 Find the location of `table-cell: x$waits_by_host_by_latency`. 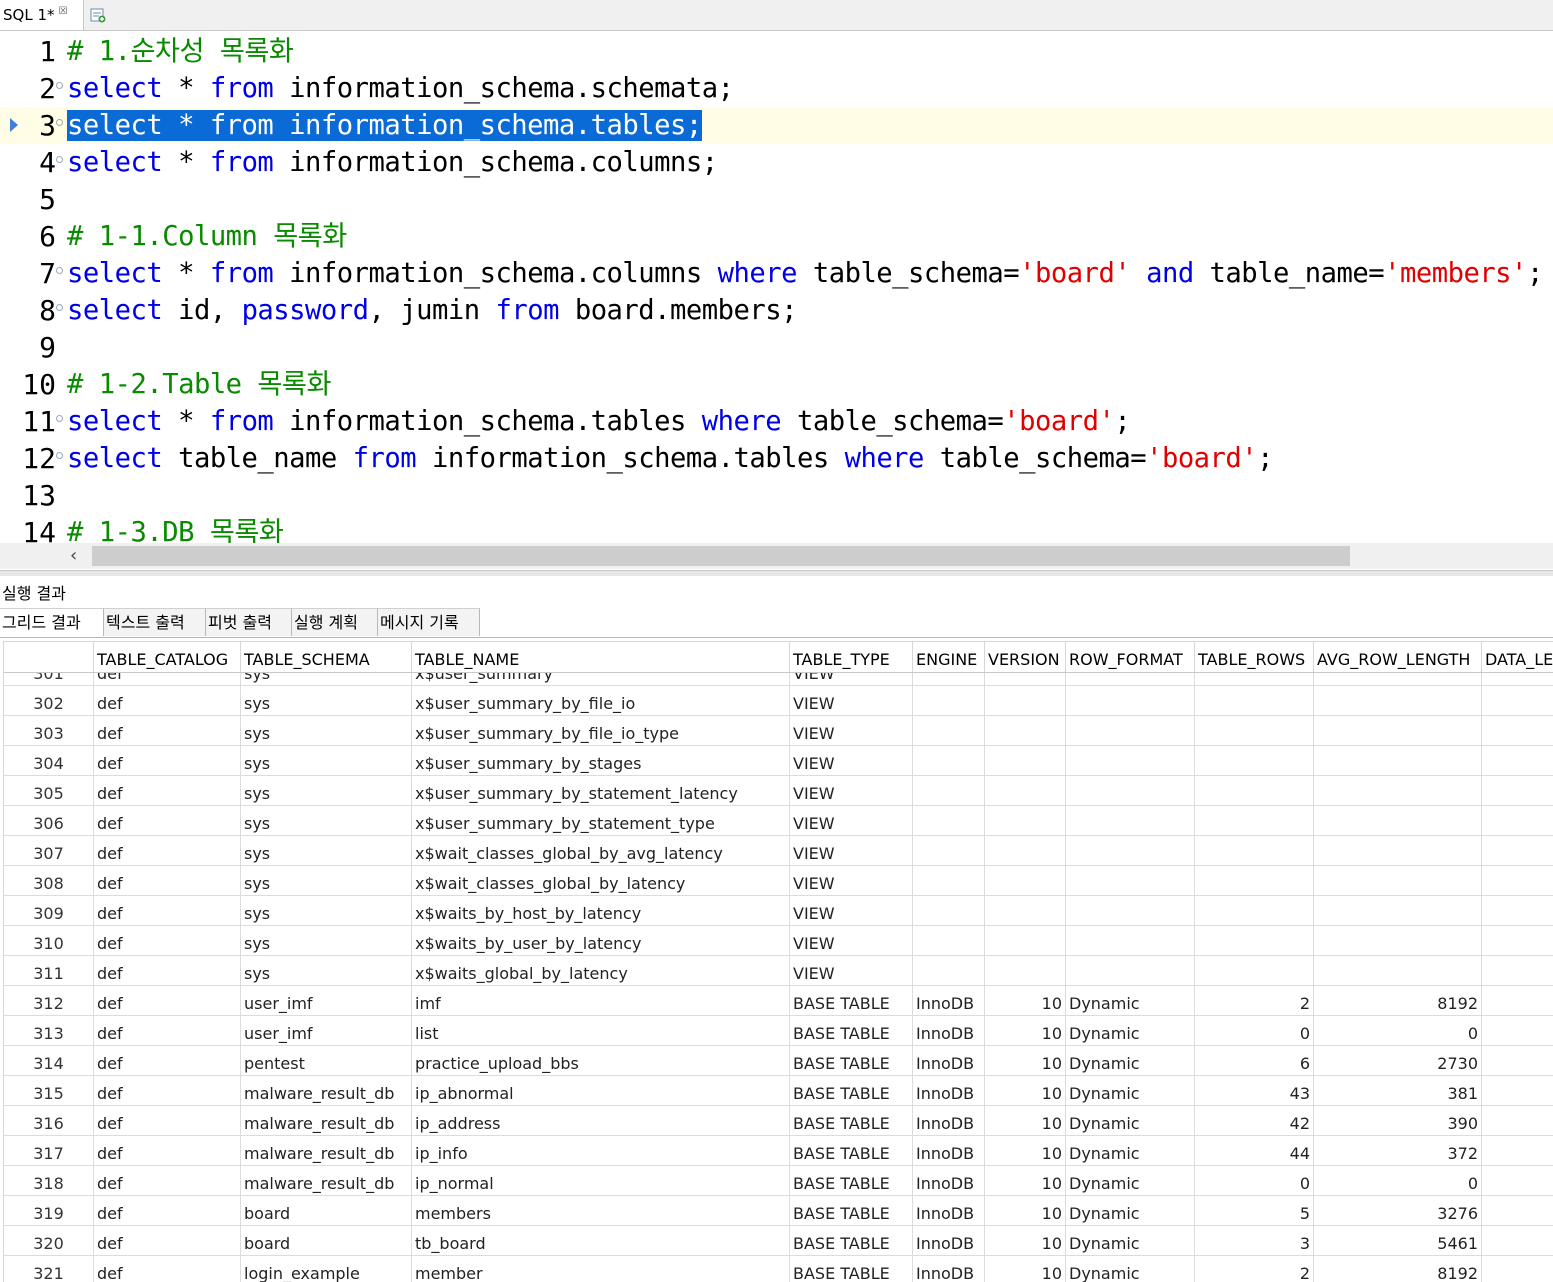

table-cell: x$waits_by_host_by_latency is located at coordinates (601, 911).